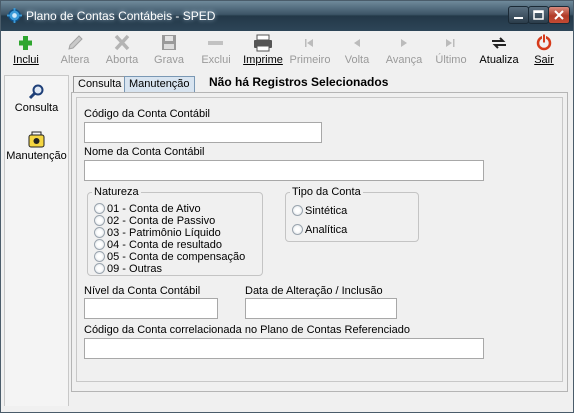 Image resolution: width=574 pixels, height=413 pixels. I want to click on toolbar-button-primeiro: Primeiro, so click(310, 52).